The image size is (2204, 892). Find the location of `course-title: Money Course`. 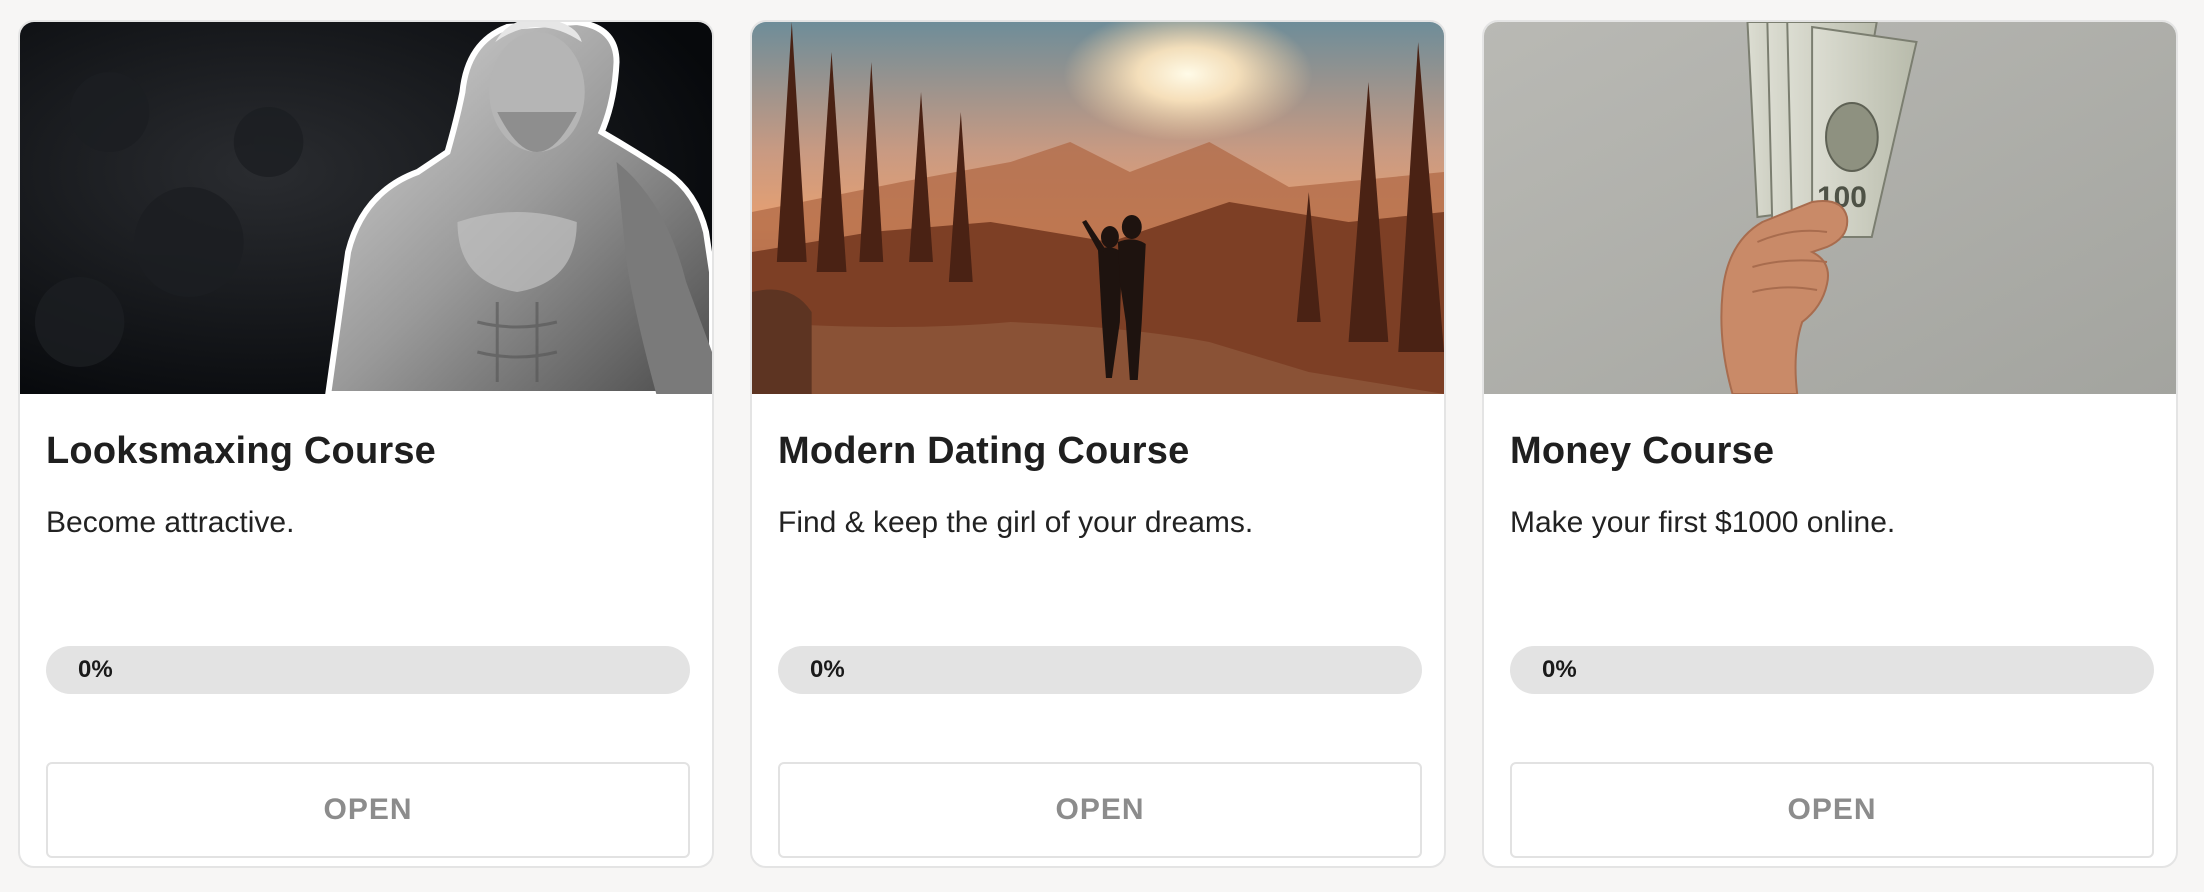

course-title: Money Course is located at coordinates (1642, 451).